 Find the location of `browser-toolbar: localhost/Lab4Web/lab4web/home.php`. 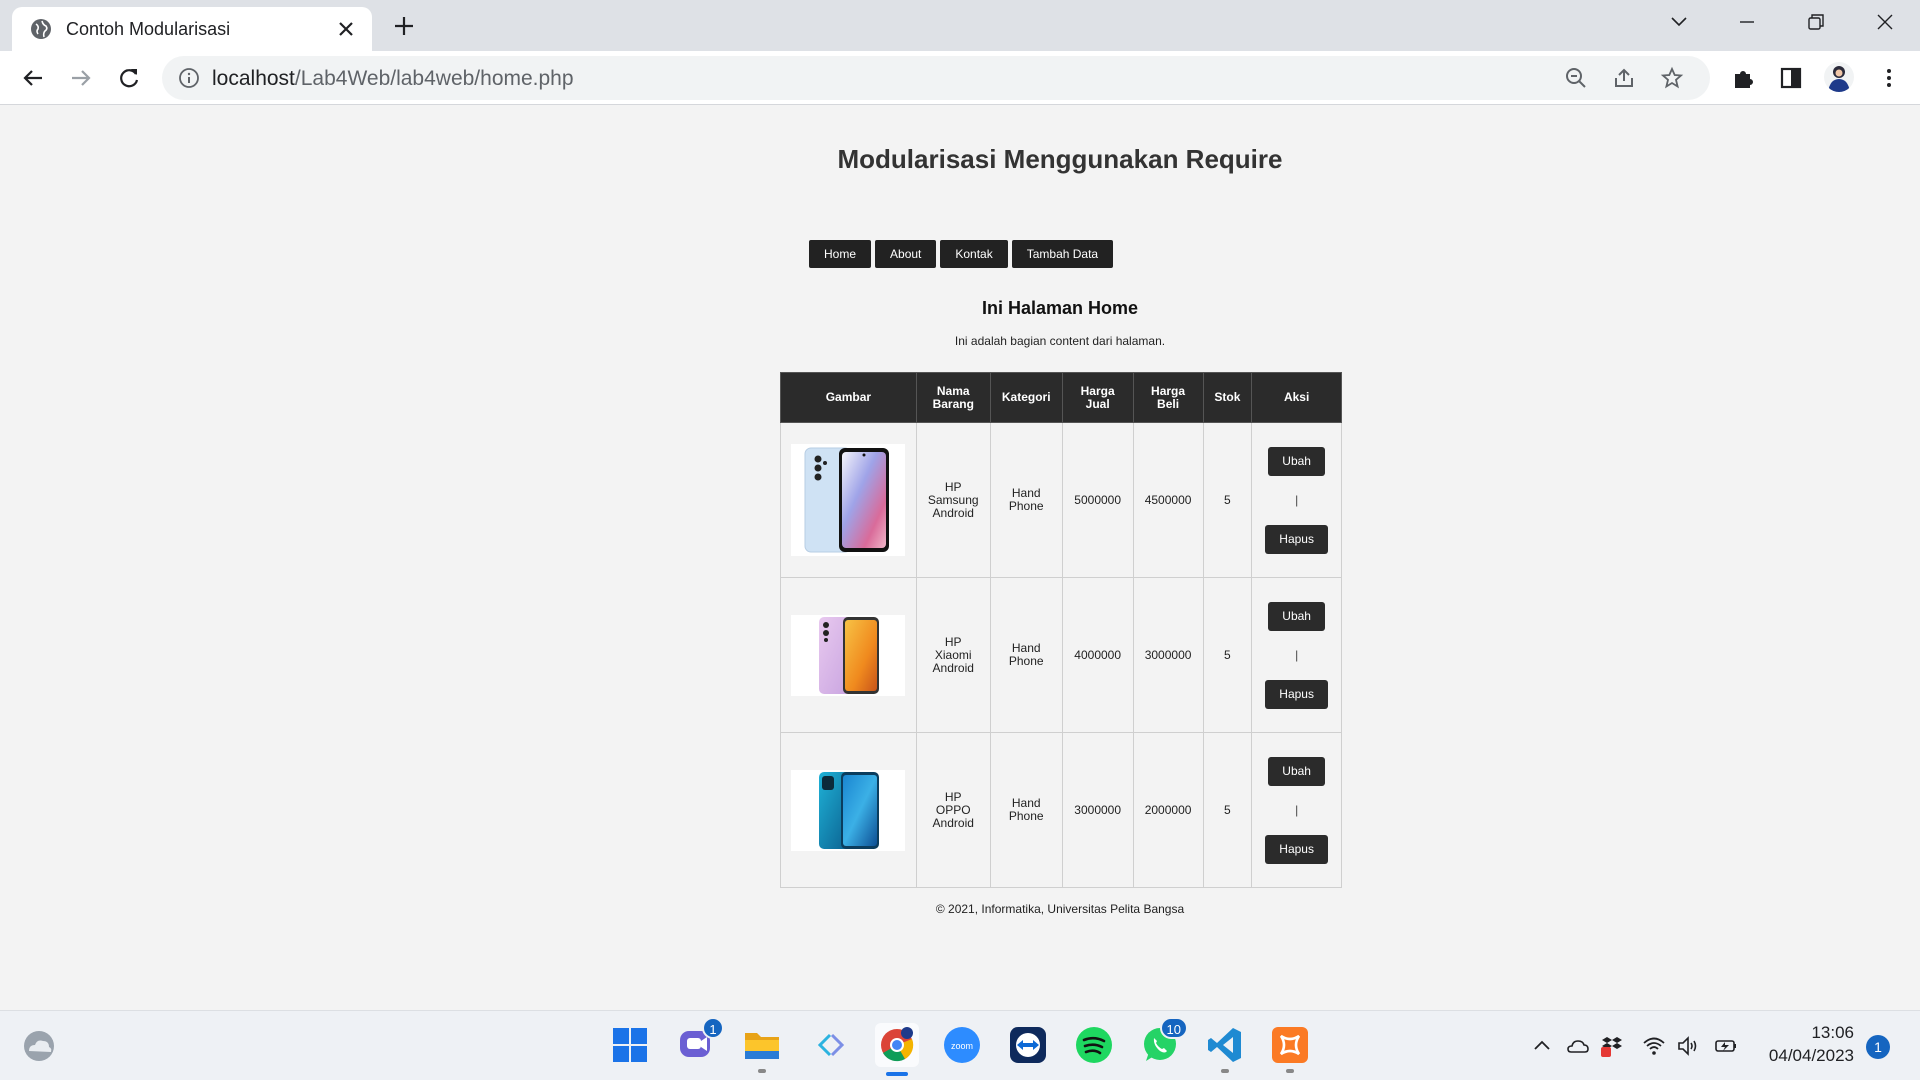

browser-toolbar: localhost/Lab4Web/lab4web/home.php is located at coordinates (960, 78).